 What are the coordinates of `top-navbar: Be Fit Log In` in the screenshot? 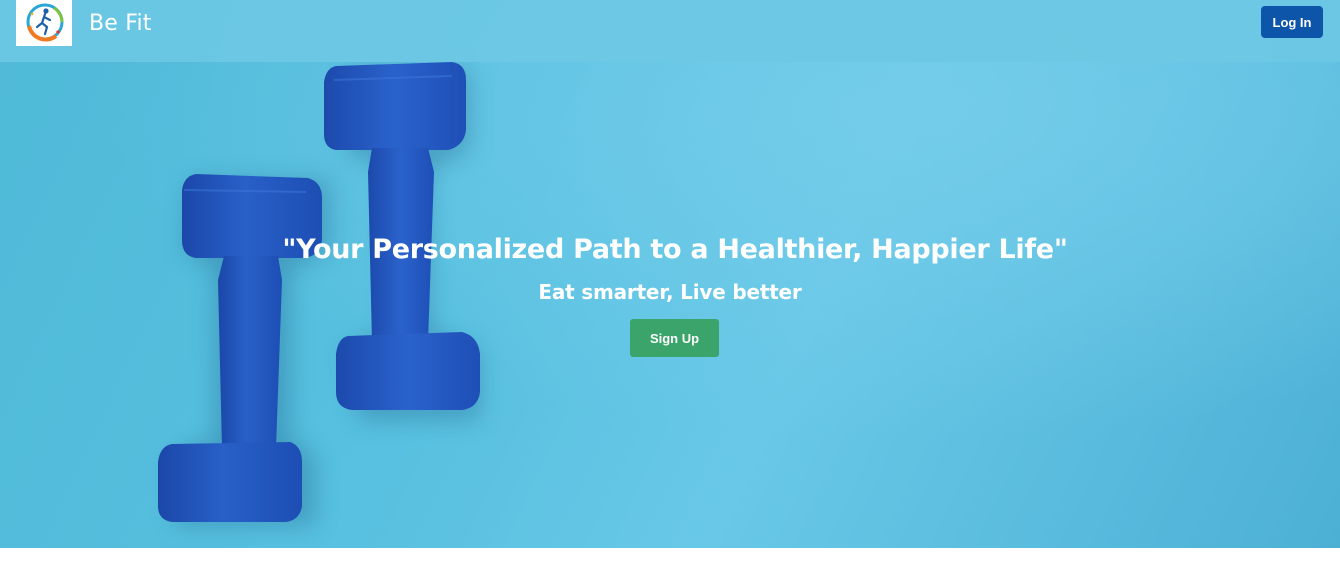 It's located at (670, 31).